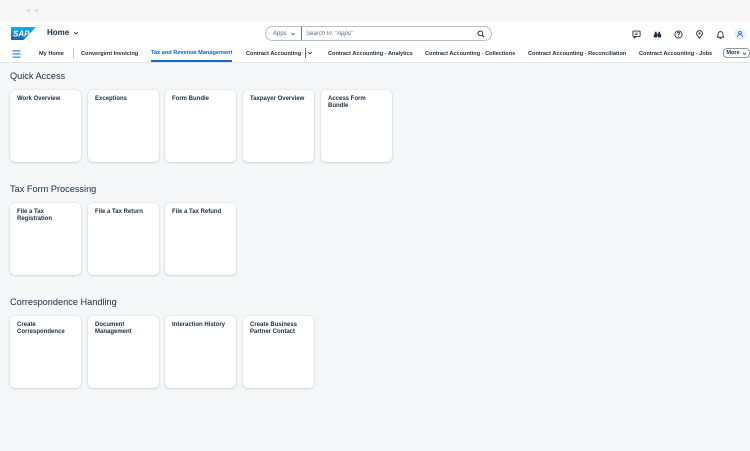  Describe the element at coordinates (73, 53) in the screenshot. I see `tab-divider` at that location.